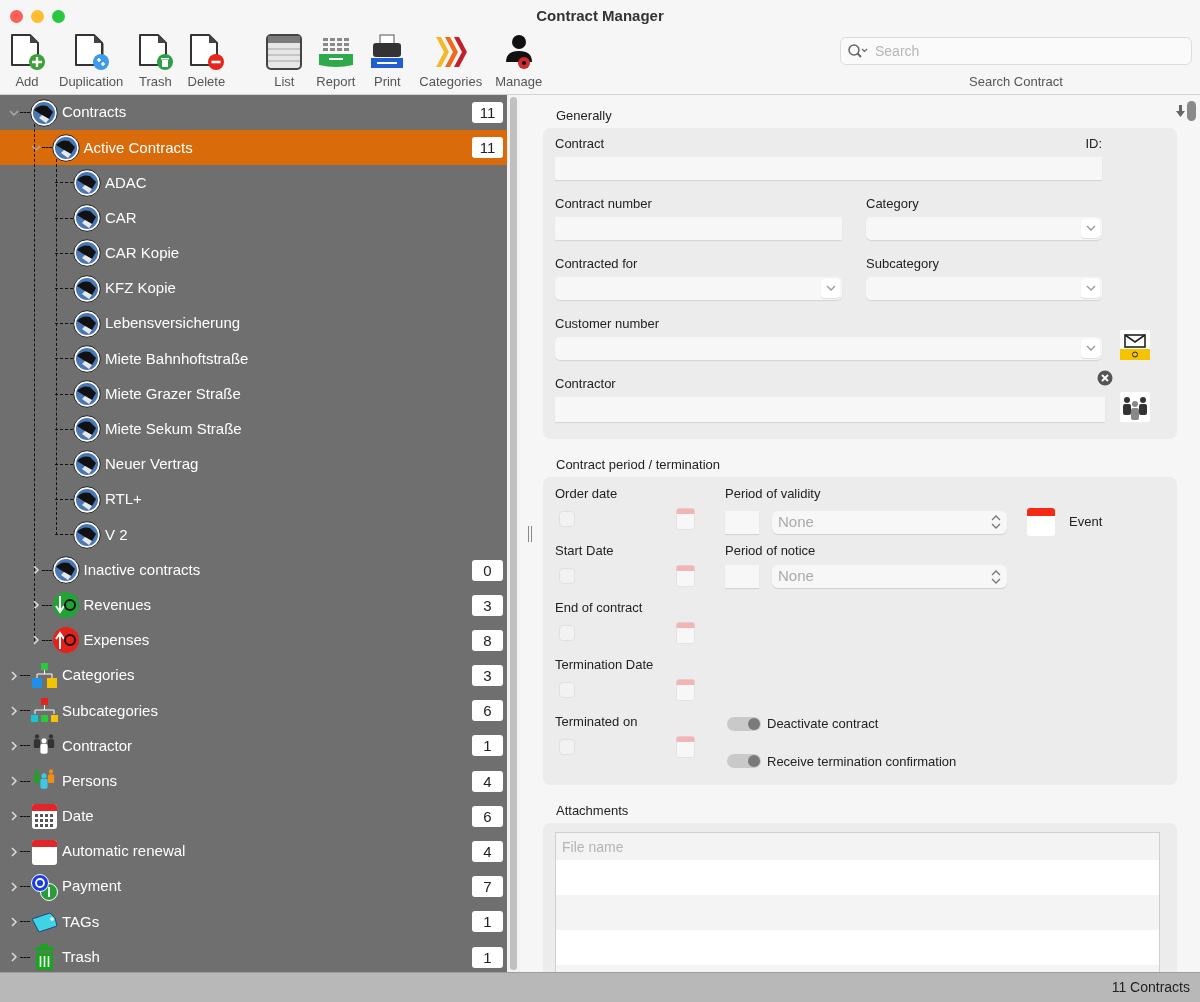 The height and width of the screenshot is (1002, 1200). Describe the element at coordinates (253, 640) in the screenshot. I see `tree-row: Expenses 8` at that location.